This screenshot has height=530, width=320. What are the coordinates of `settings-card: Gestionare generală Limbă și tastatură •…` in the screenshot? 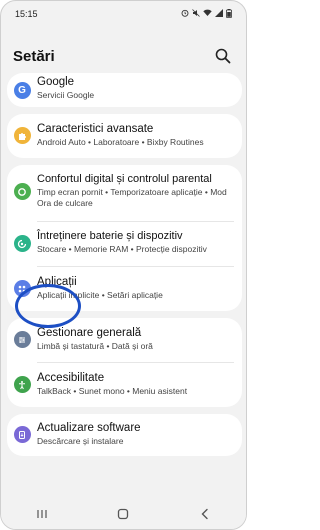 It's located at (124, 362).